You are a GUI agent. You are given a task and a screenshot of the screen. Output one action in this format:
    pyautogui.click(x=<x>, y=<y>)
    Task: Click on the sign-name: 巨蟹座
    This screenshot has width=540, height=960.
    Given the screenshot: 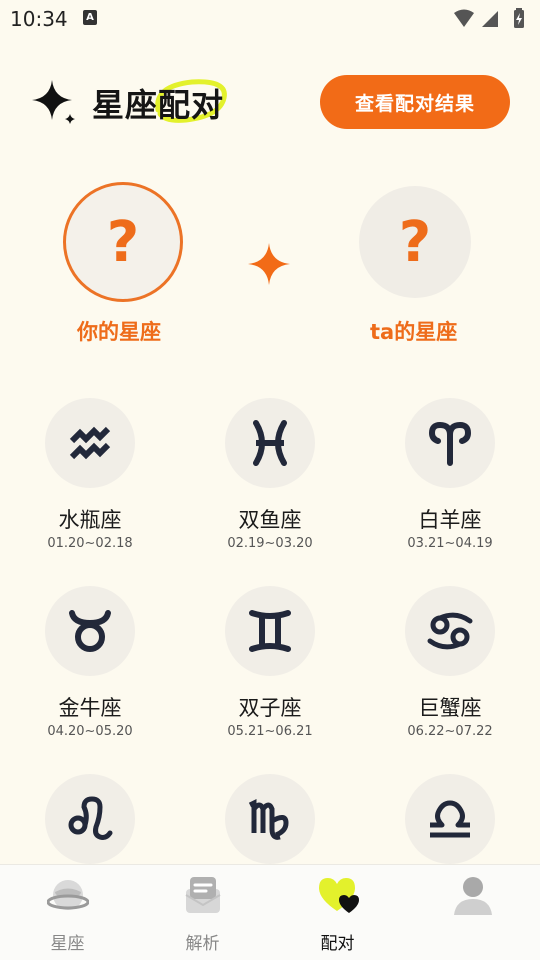 What is the action you would take?
    pyautogui.click(x=450, y=708)
    